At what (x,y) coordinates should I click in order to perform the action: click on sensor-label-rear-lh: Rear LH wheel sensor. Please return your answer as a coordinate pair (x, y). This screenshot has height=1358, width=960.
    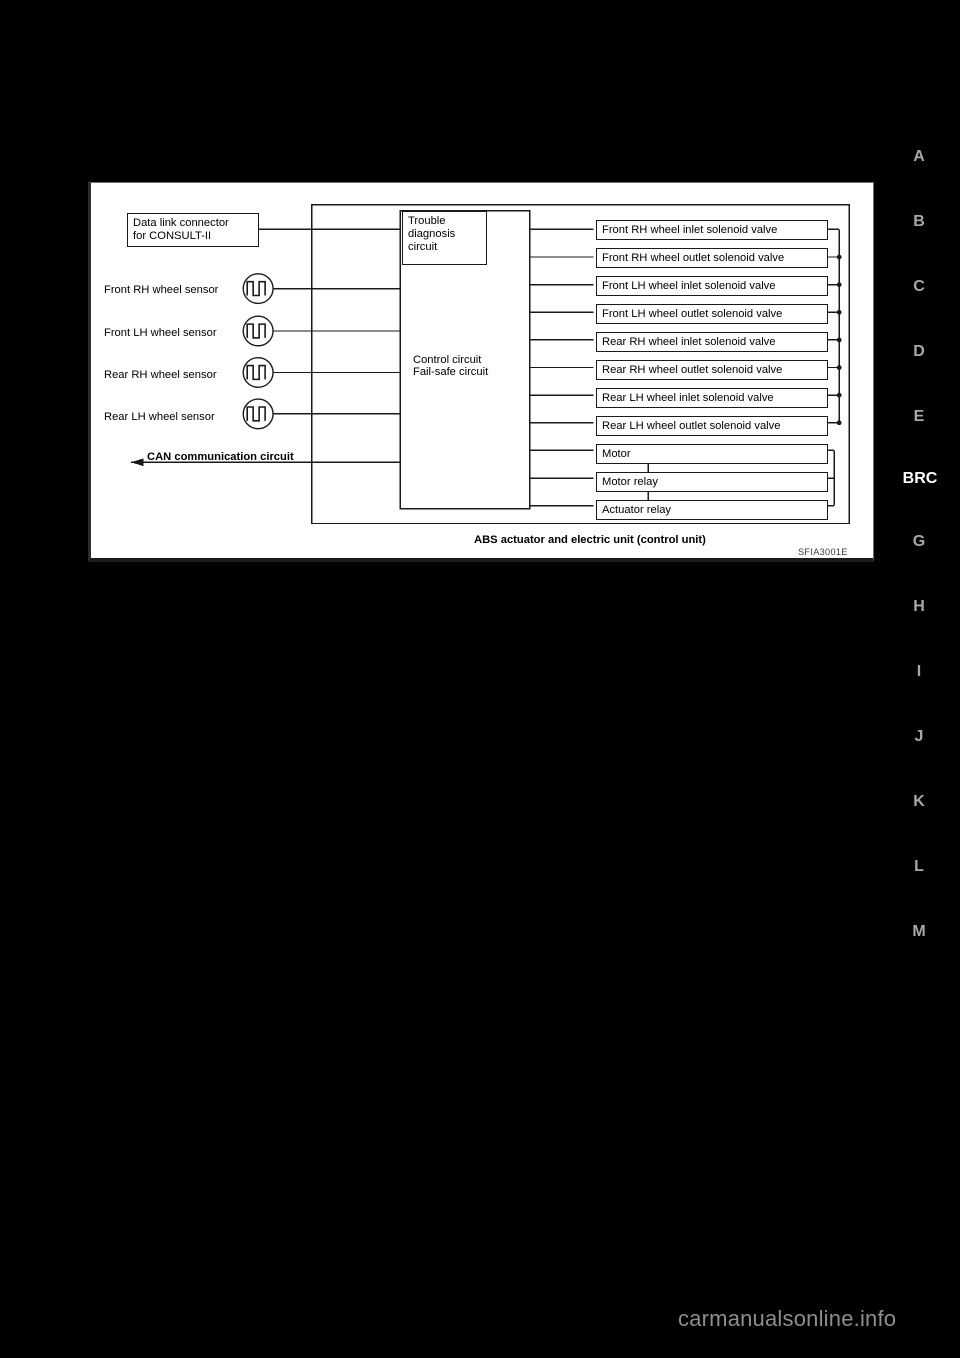
    Looking at the image, I should click on (159, 417).